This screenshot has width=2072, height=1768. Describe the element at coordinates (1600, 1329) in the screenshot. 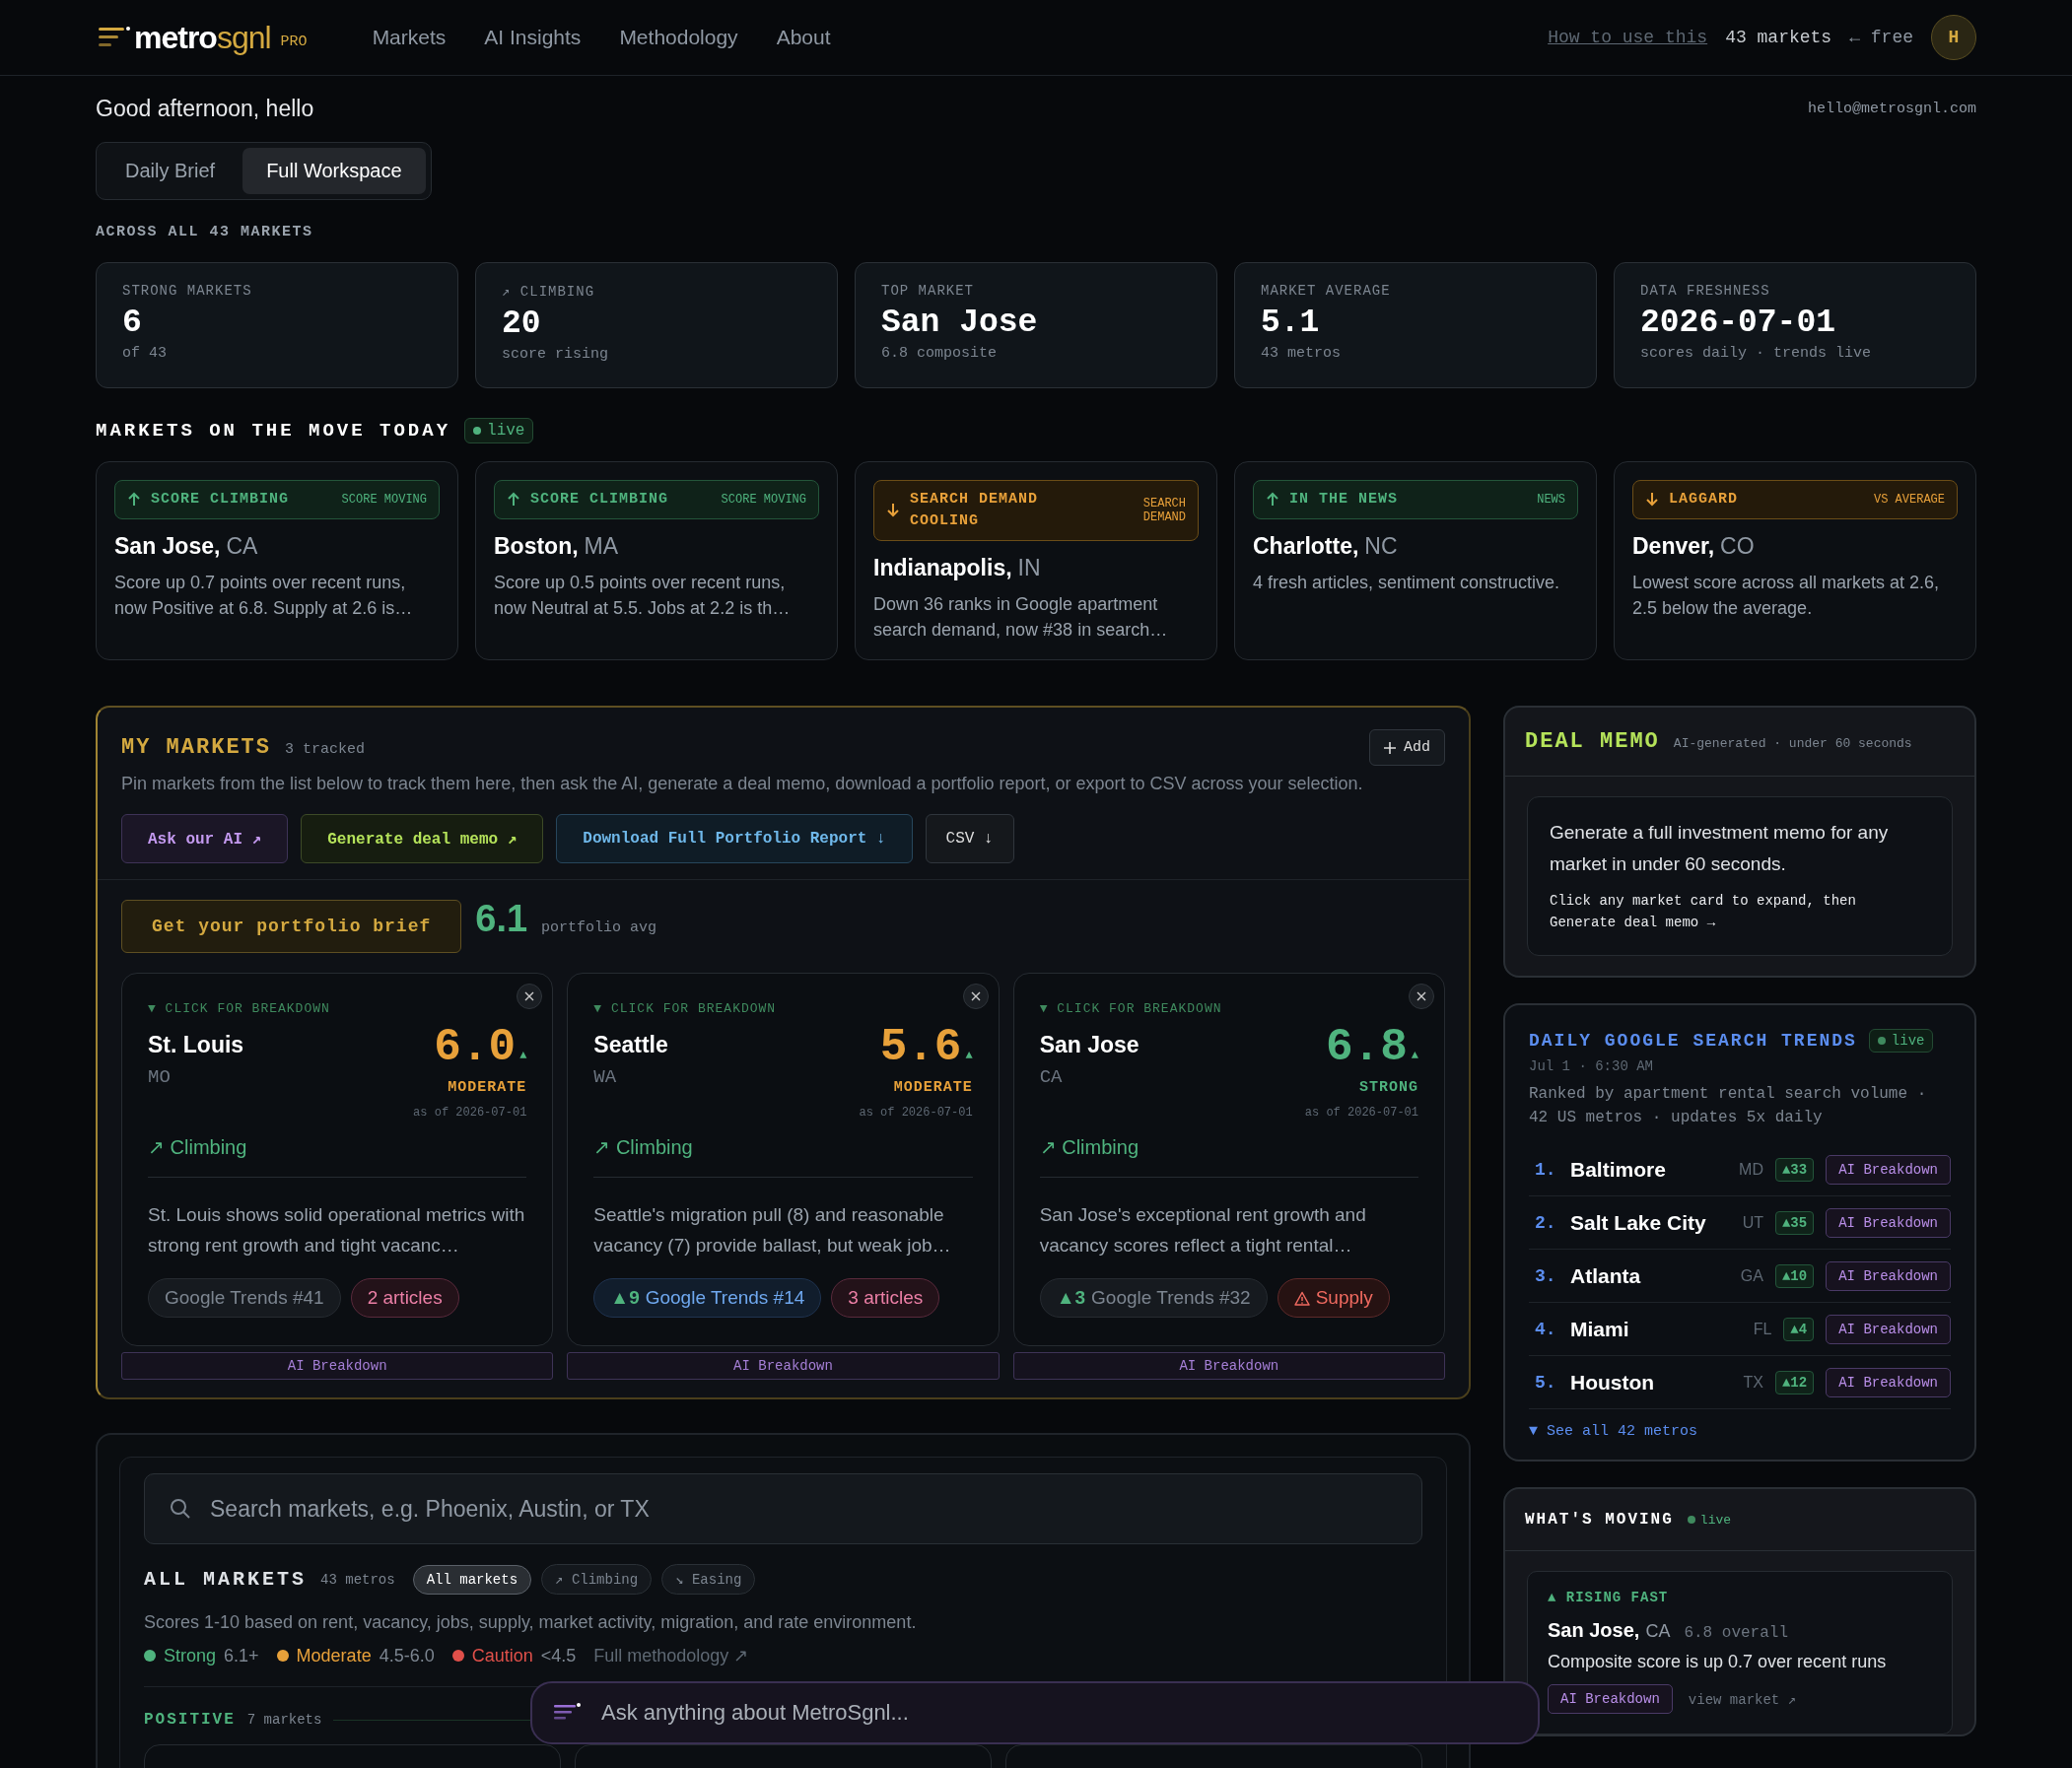

I see `city-name: Miami` at that location.